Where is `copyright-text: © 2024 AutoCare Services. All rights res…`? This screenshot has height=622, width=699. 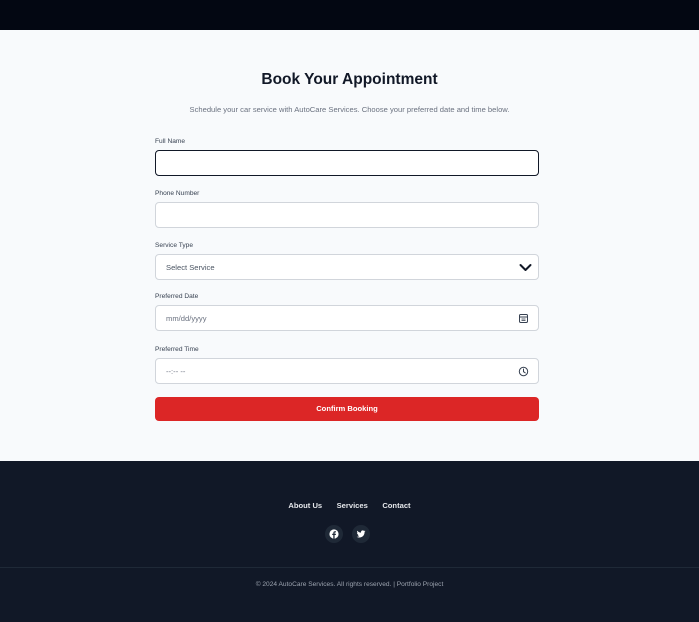 copyright-text: © 2024 AutoCare Services. All rights res… is located at coordinates (349, 584).